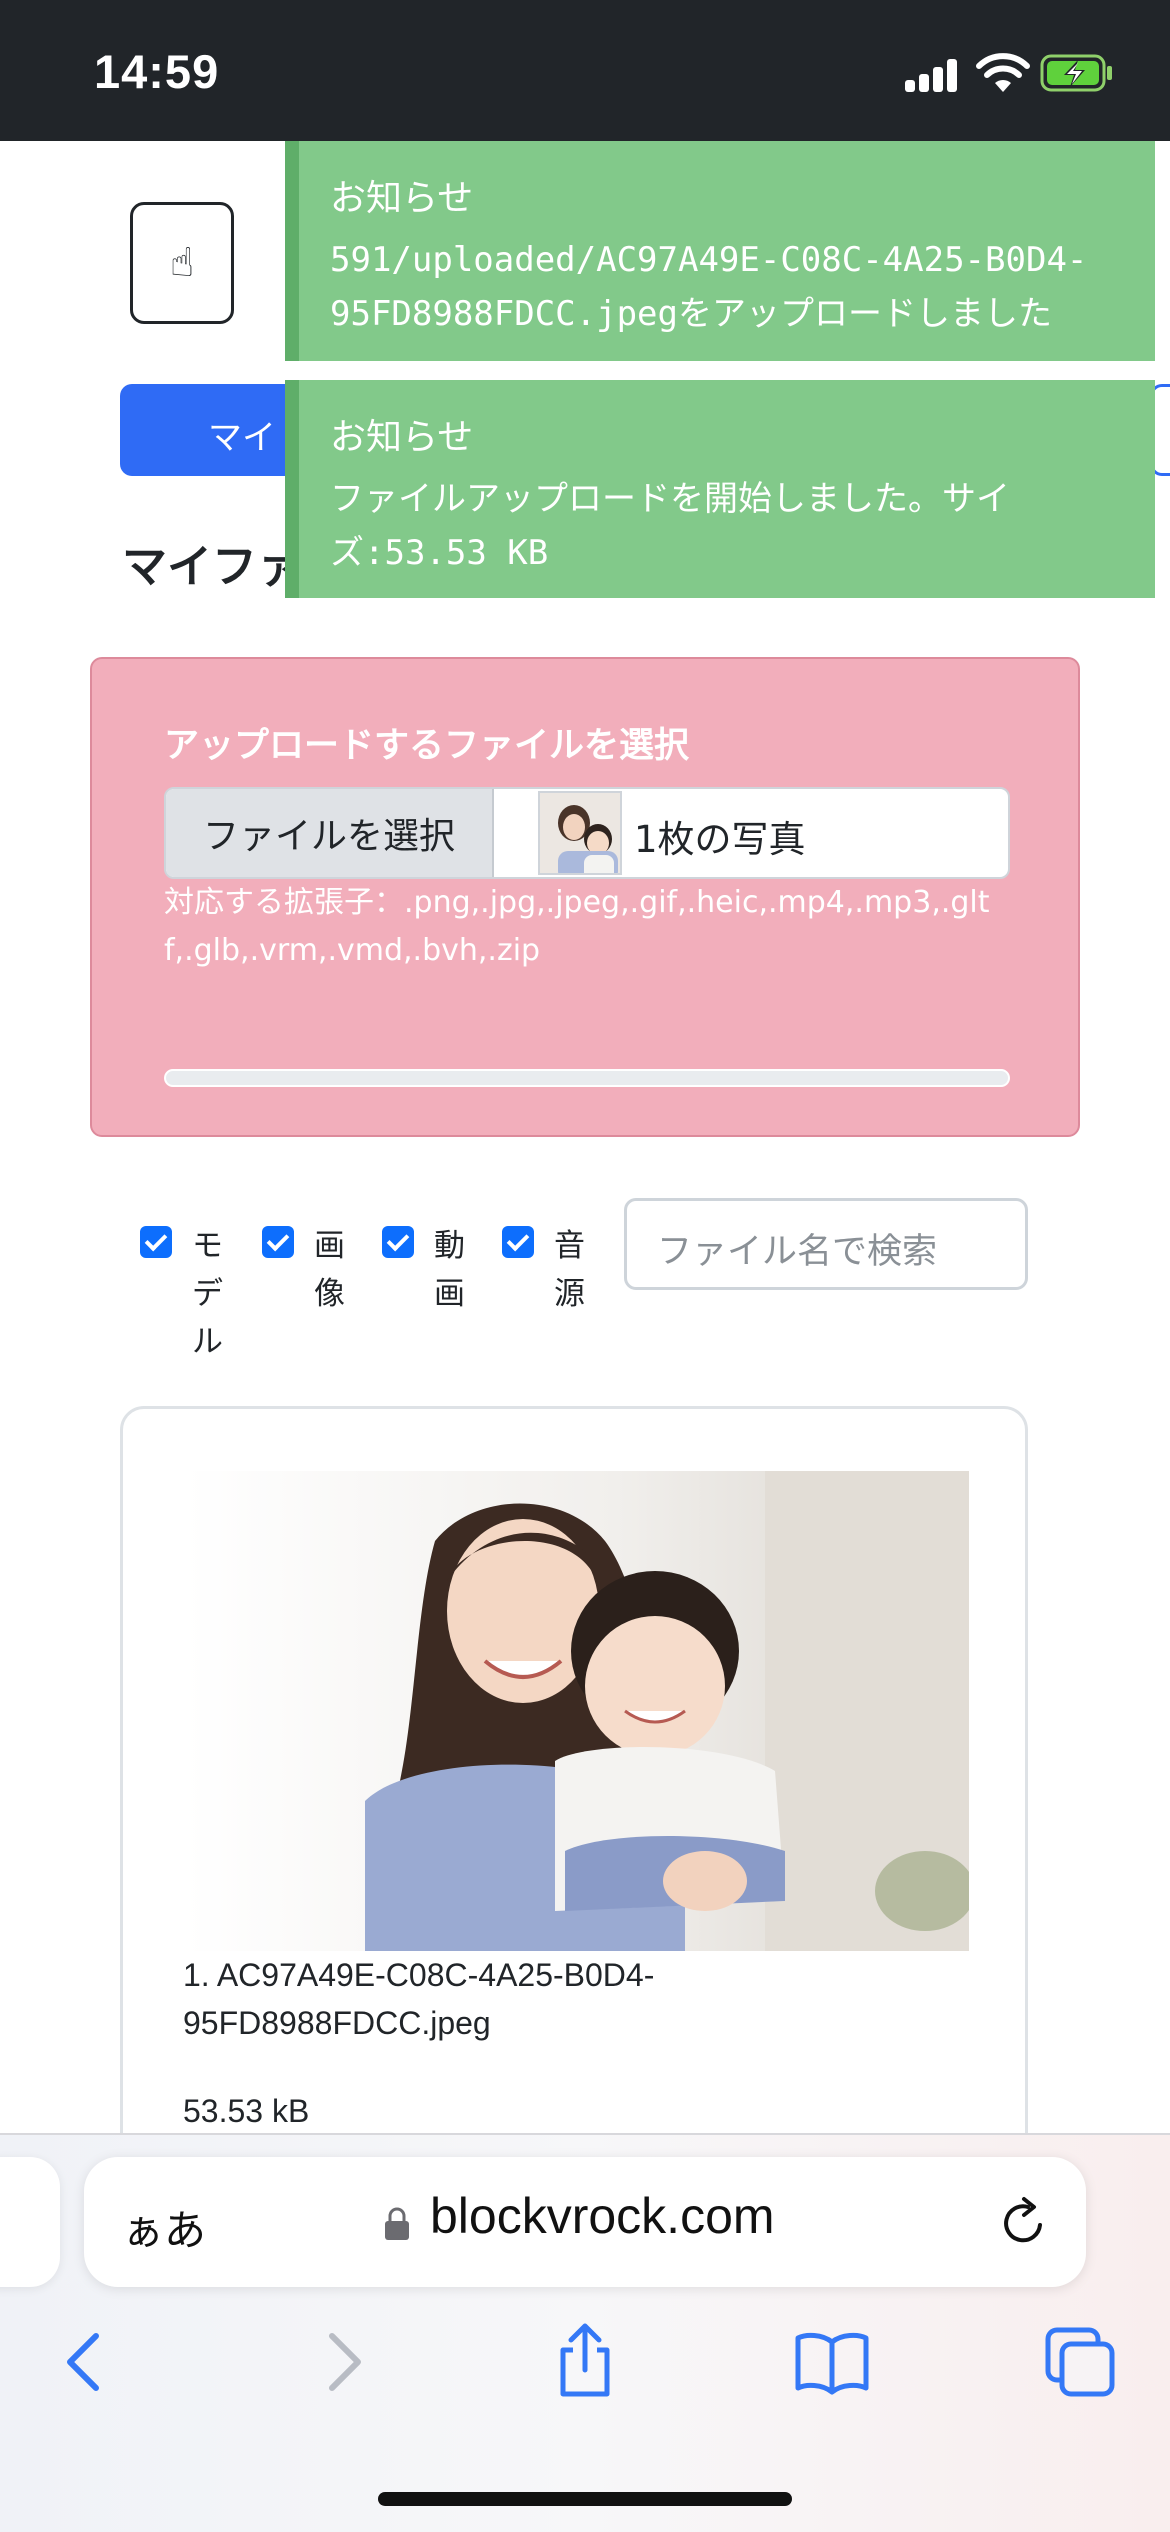 This screenshot has width=1170, height=2532. What do you see at coordinates (30, 2222) in the screenshot?
I see `previous-tab-peek` at bounding box center [30, 2222].